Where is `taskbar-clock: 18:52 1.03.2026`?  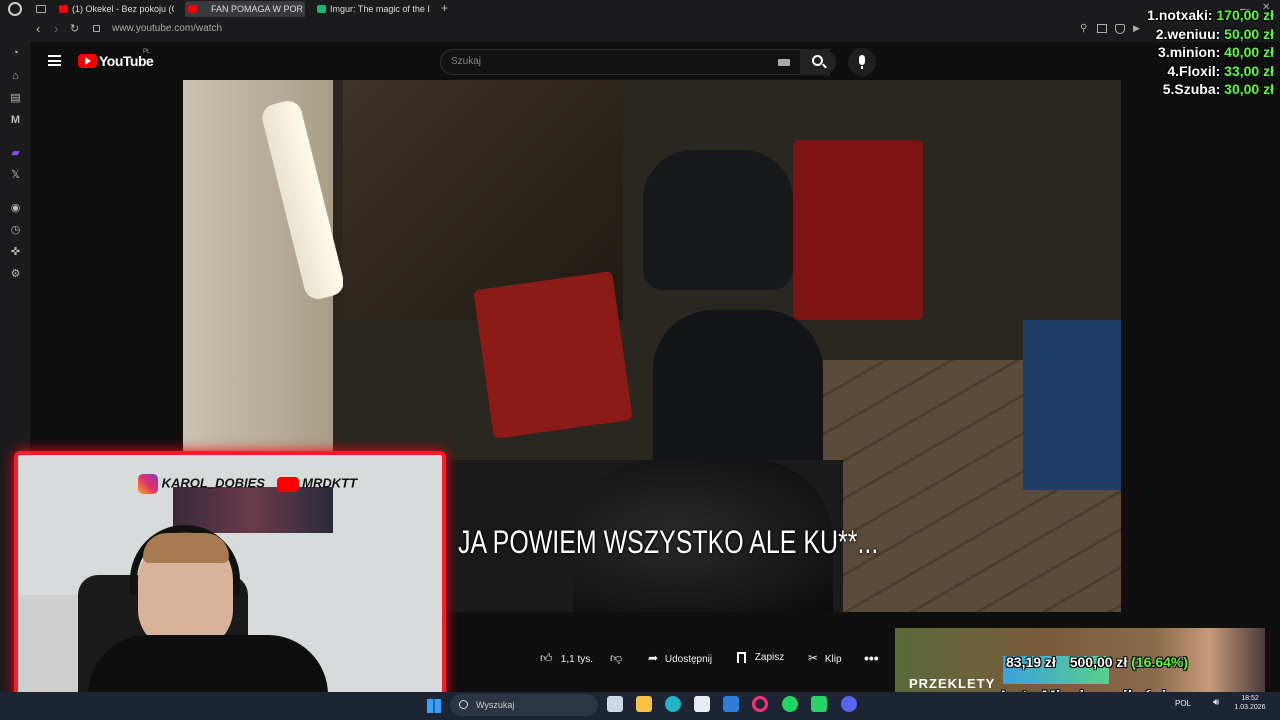
taskbar-clock: 18:52 1.03.2026 is located at coordinates (1250, 703).